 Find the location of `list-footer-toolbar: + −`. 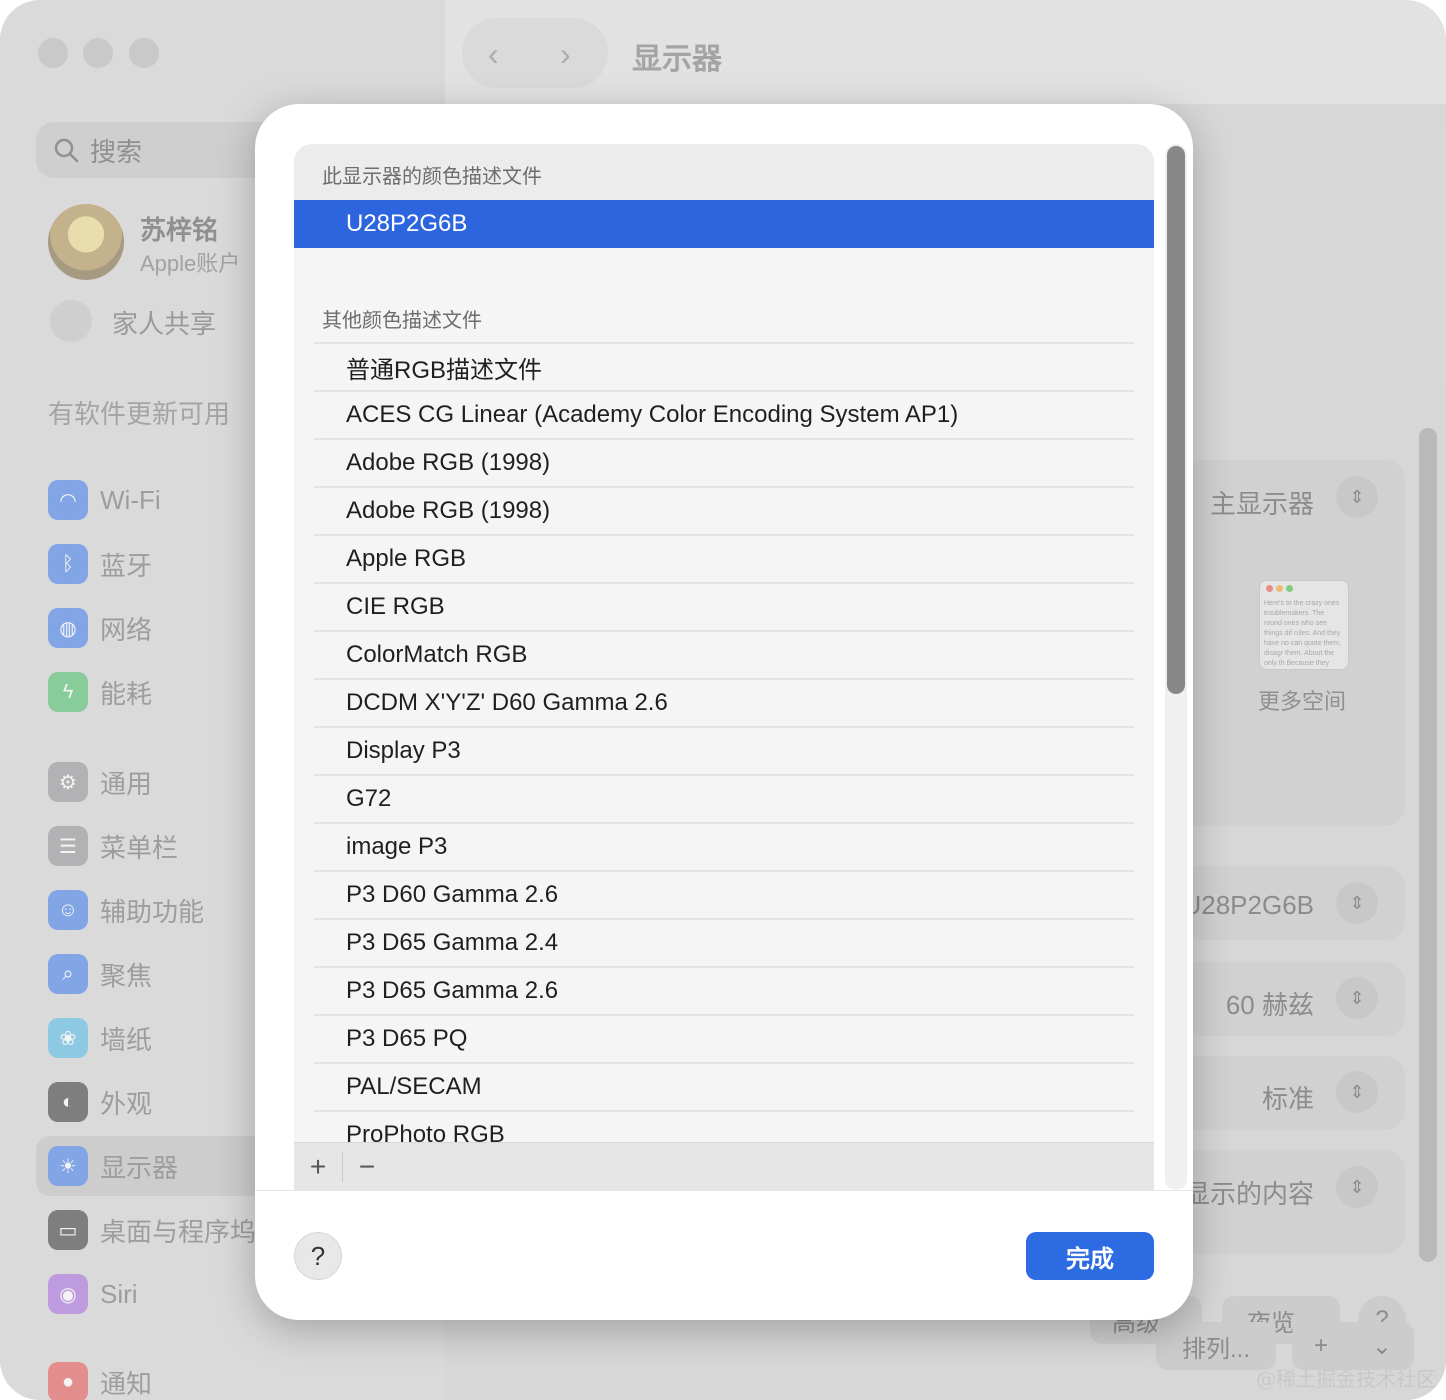

list-footer-toolbar: + − is located at coordinates (724, 1166).